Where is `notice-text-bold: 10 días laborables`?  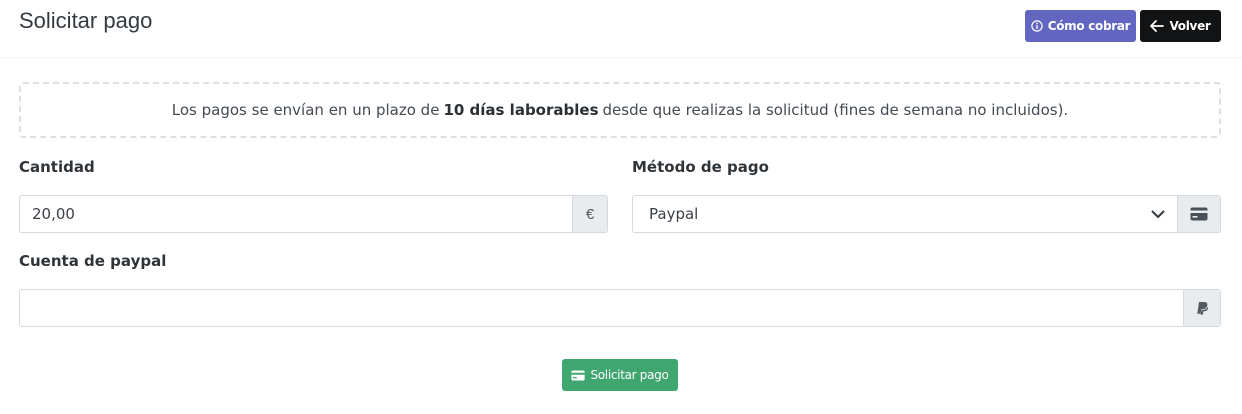
notice-text-bold: 10 días laborables is located at coordinates (521, 110).